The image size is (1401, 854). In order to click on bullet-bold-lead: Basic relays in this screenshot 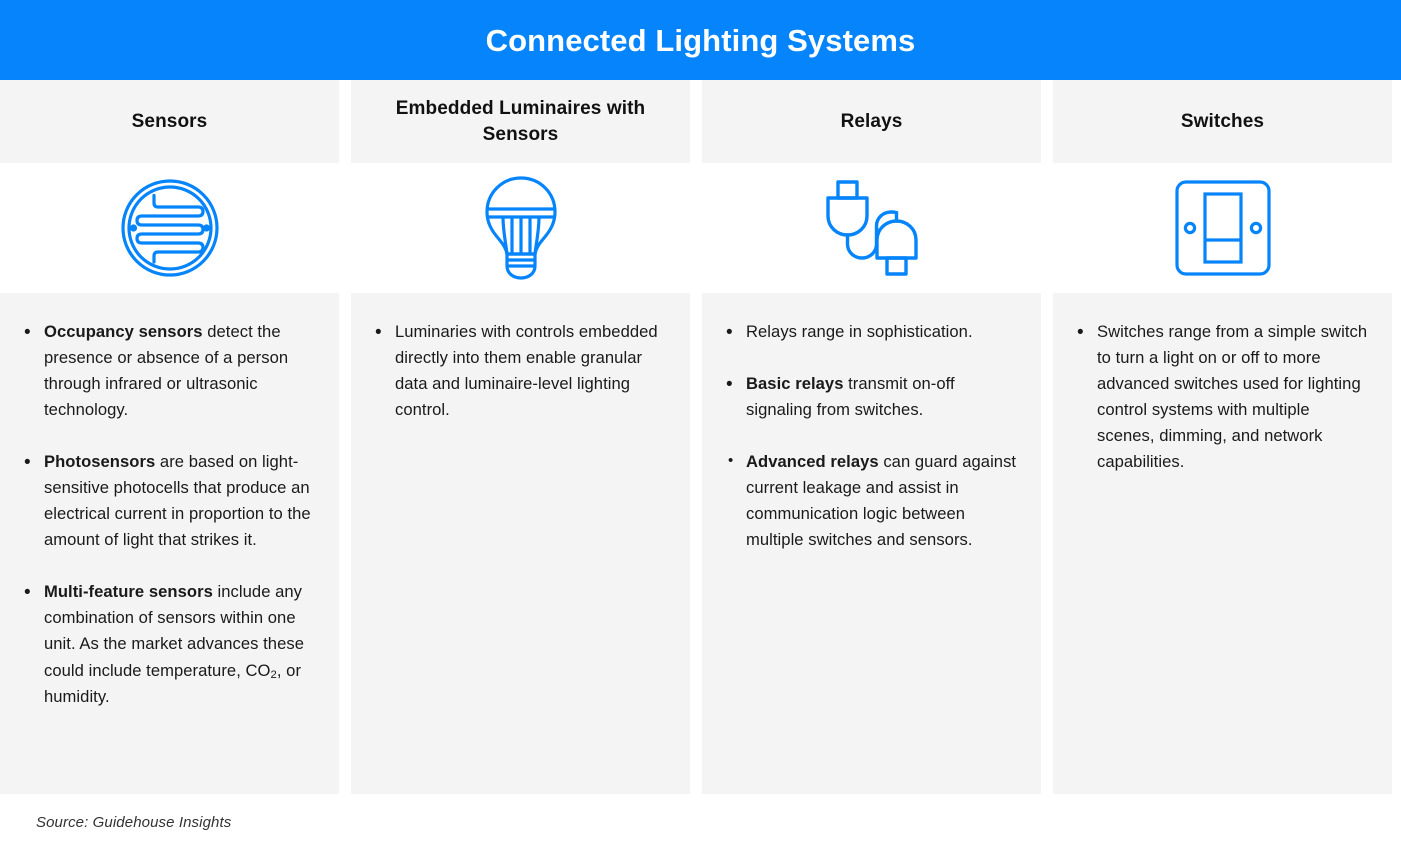, I will do `click(795, 384)`.